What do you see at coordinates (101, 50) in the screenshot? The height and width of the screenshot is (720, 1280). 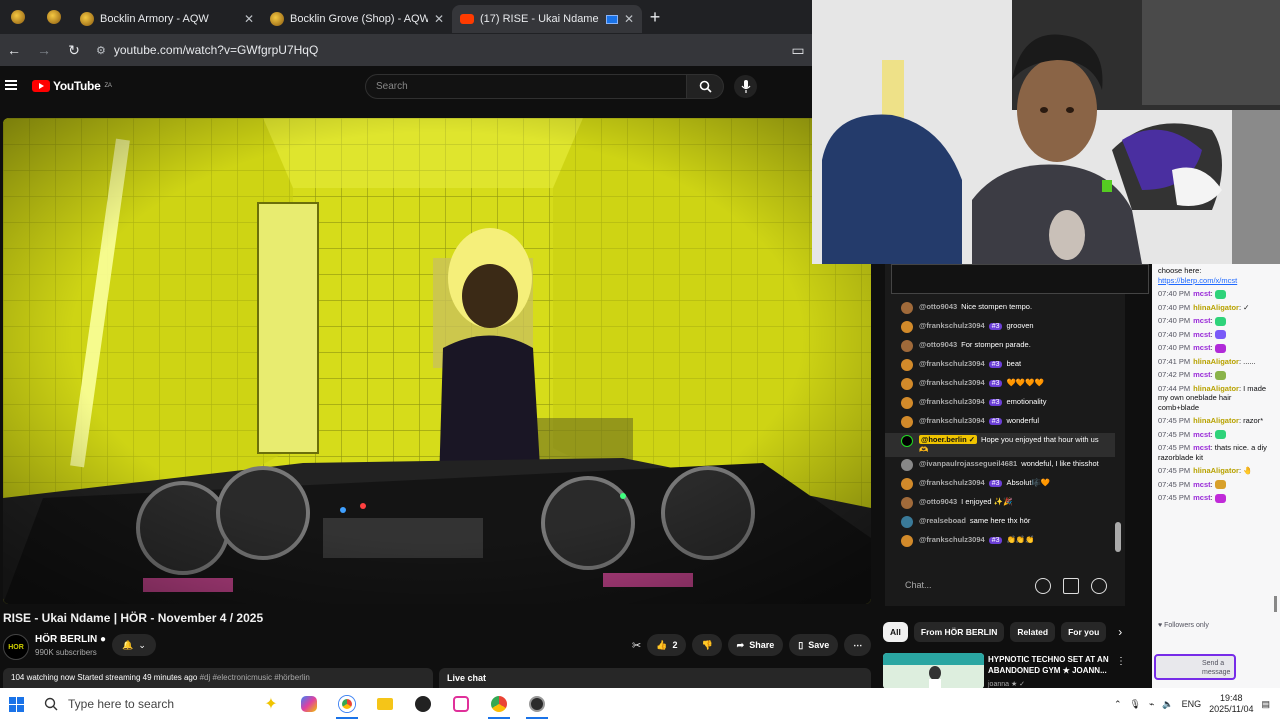 I see `site-info-icon: ⚙` at bounding box center [101, 50].